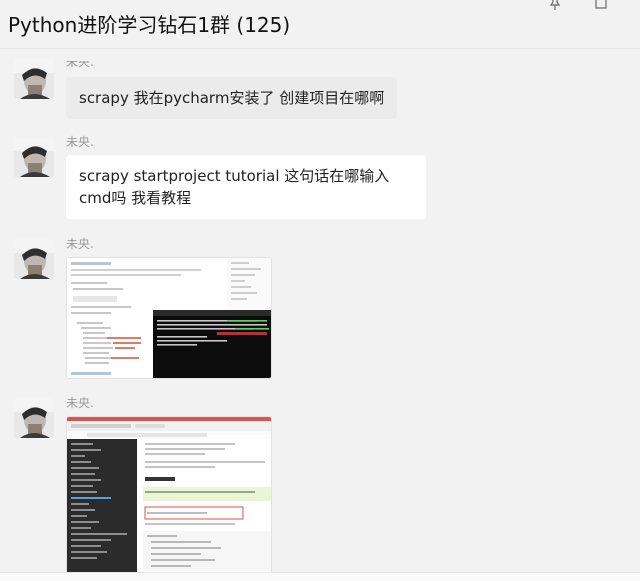  What do you see at coordinates (234, 176) in the screenshot?
I see `message-text-line: scrapy startproject tutorial 这句话在哪输入` at bounding box center [234, 176].